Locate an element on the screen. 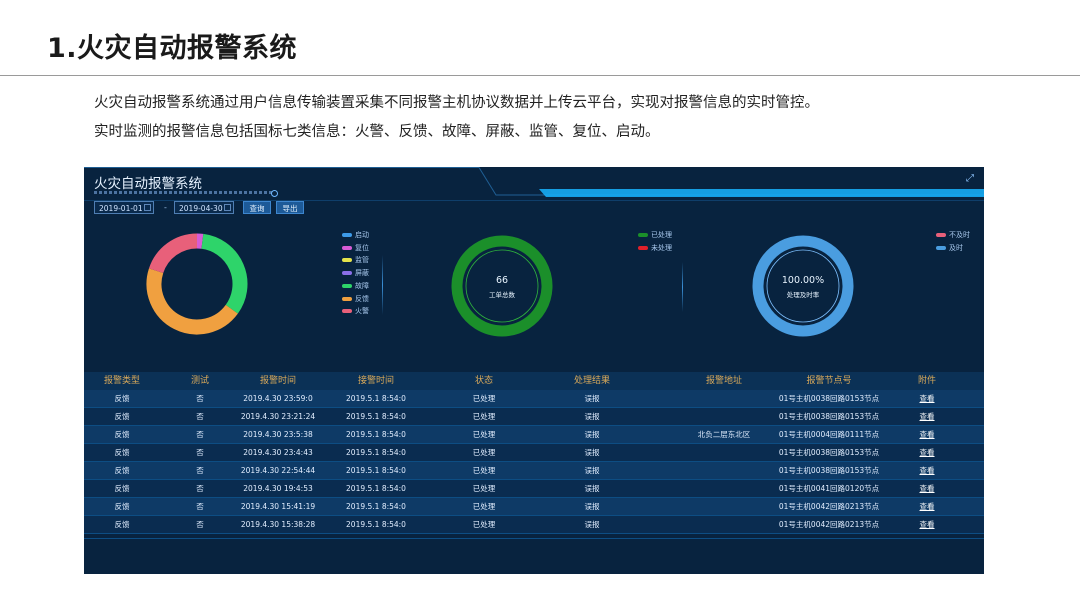 This screenshot has height=608, width=1080. legend-item: 反馈 is located at coordinates (355, 299).